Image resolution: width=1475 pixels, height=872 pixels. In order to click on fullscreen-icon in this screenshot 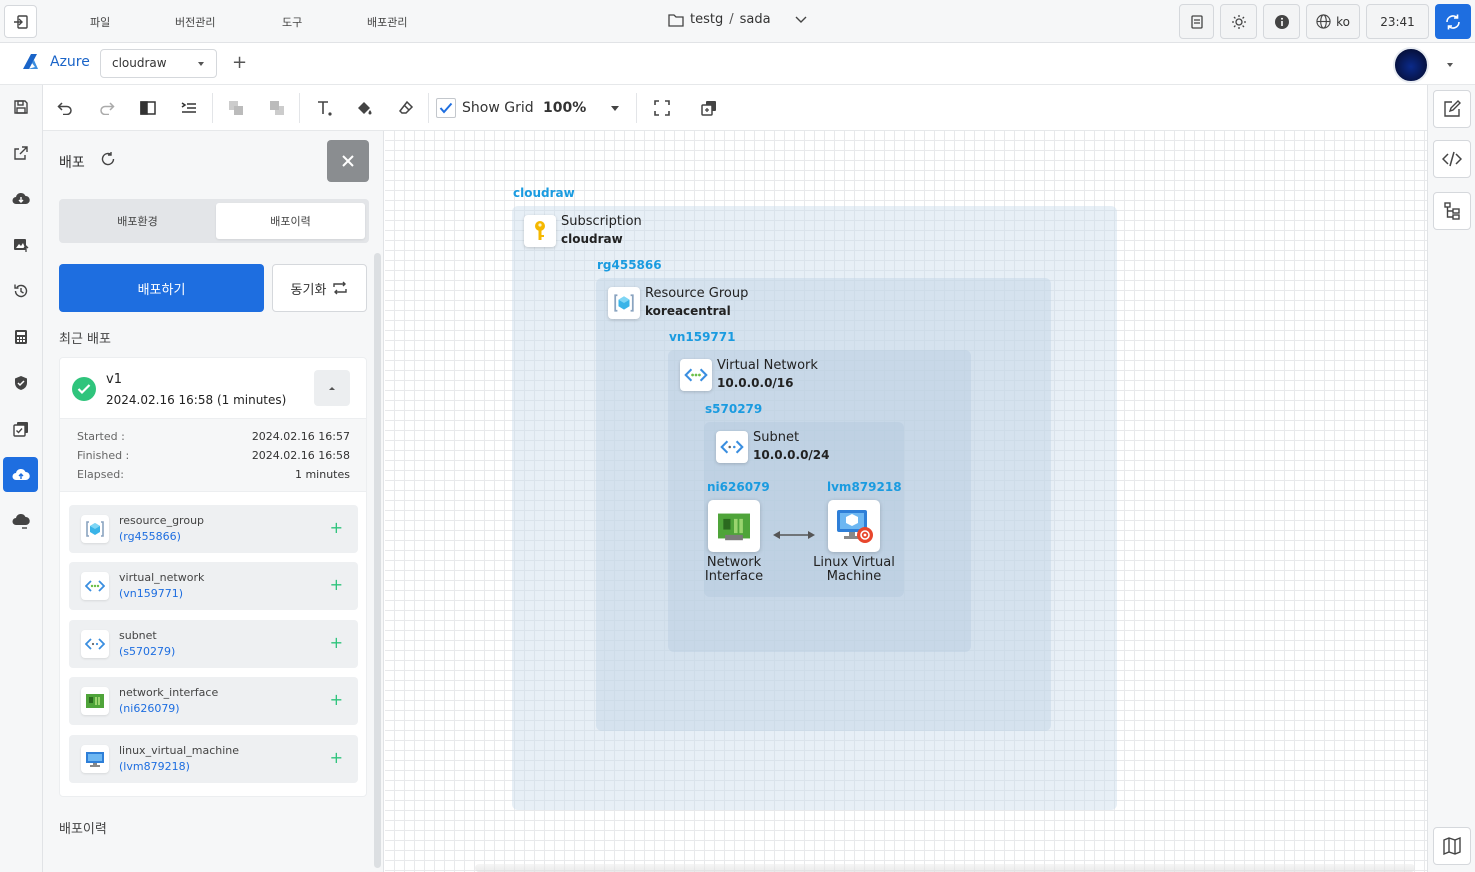, I will do `click(662, 108)`.